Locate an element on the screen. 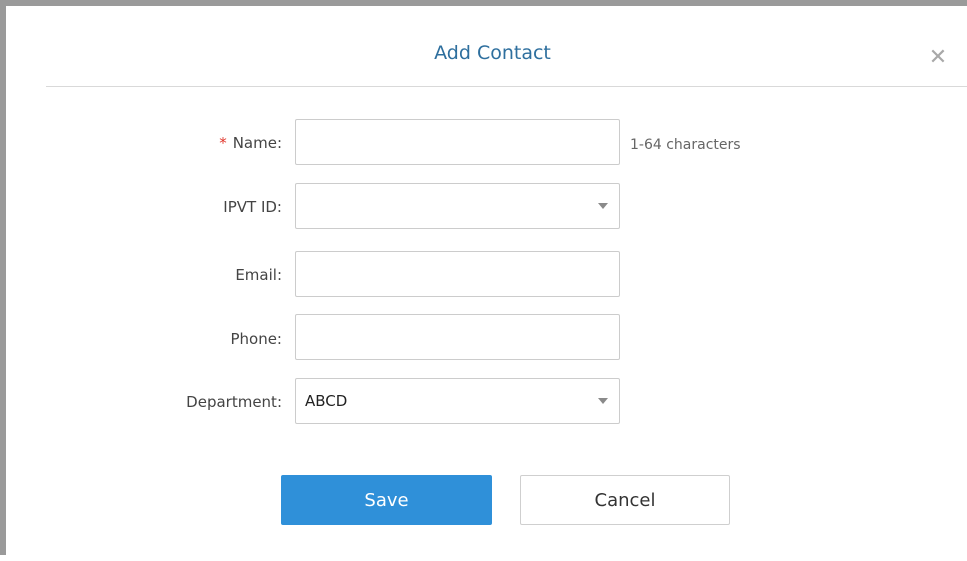  phone-field is located at coordinates (457, 337).